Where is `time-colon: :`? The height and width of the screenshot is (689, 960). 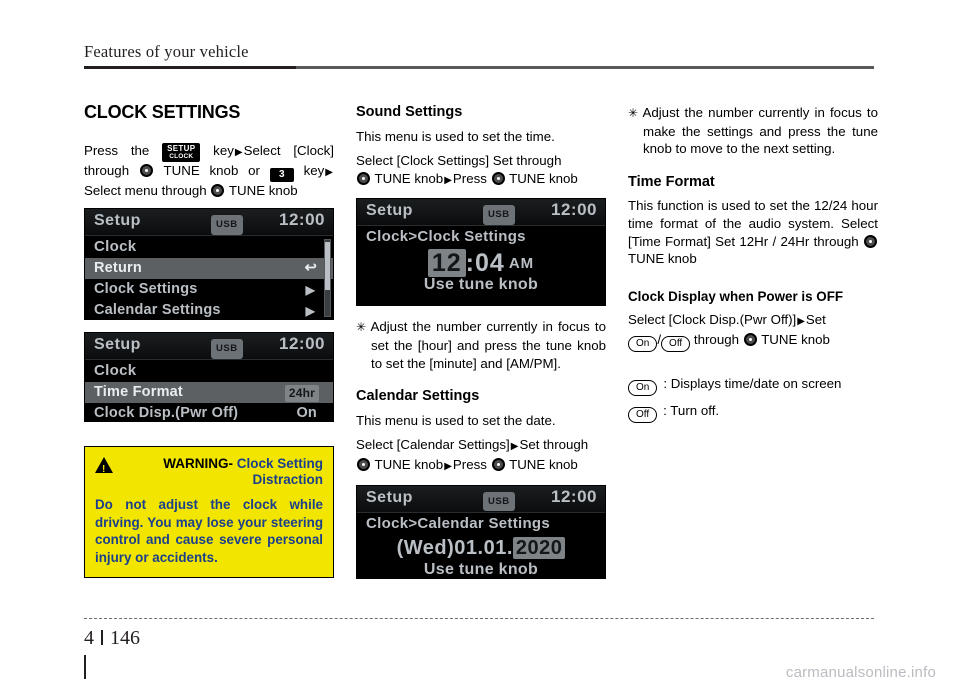
time-colon: : is located at coordinates (470, 262).